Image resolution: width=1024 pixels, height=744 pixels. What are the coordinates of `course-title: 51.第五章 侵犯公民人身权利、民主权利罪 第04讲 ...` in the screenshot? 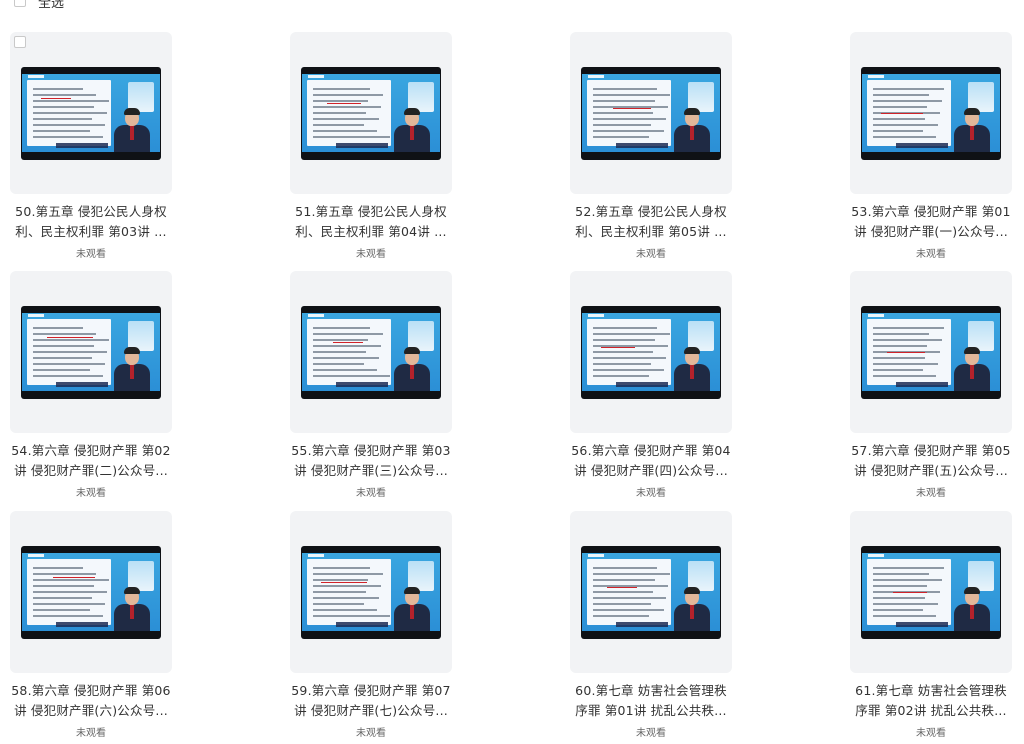 It's located at (371, 222).